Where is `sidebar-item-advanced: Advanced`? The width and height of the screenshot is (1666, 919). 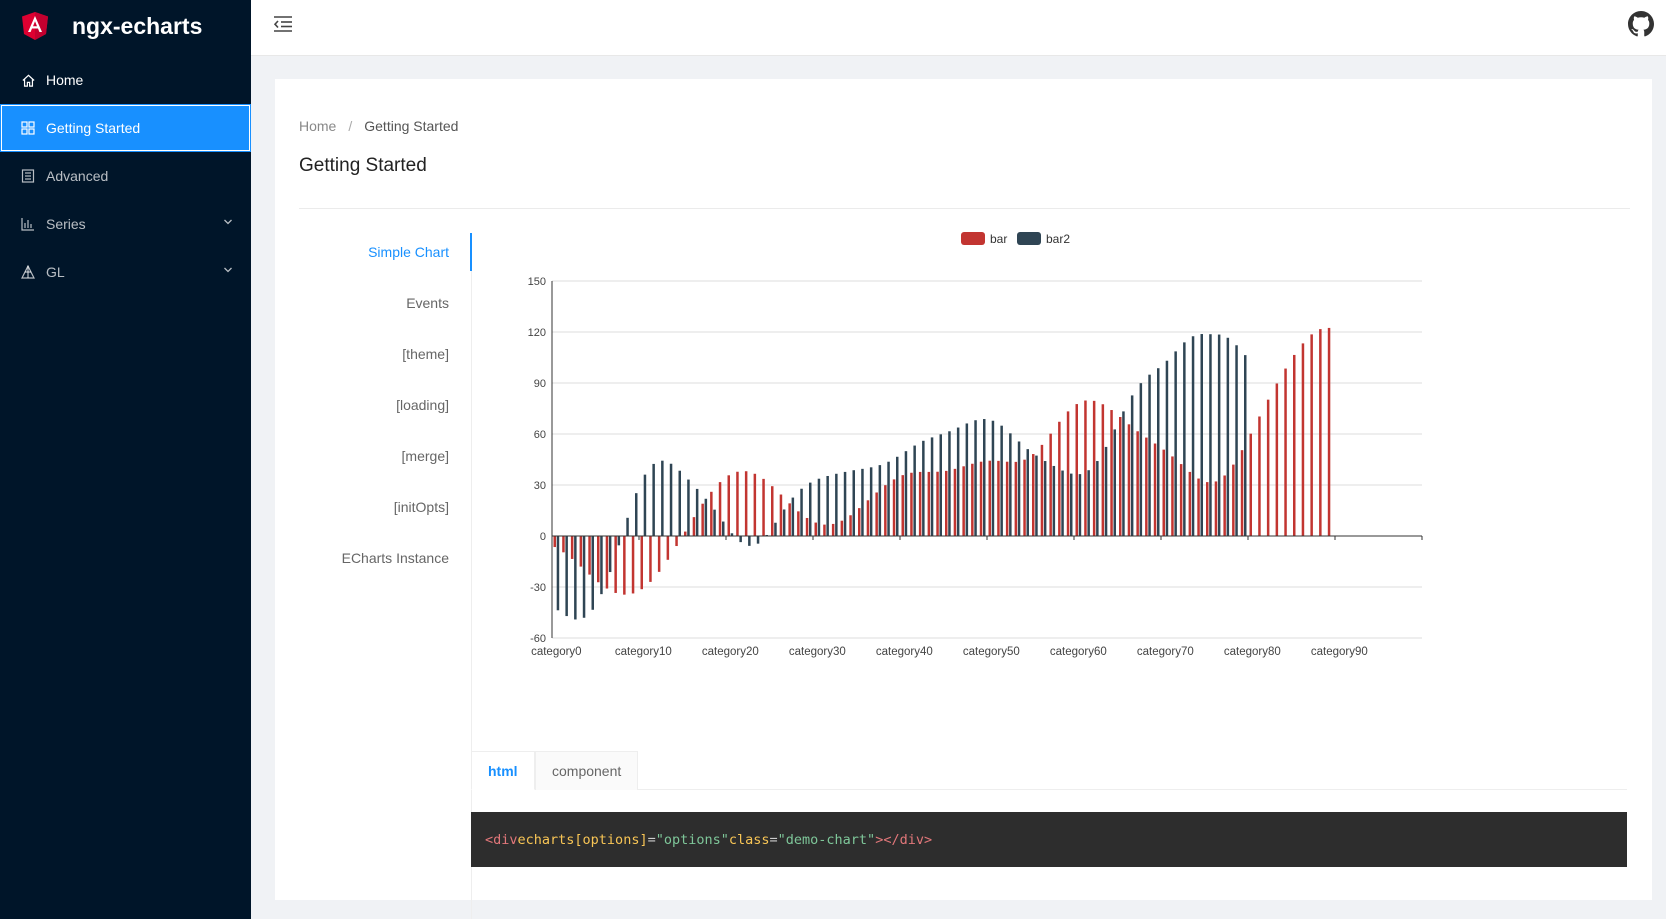 sidebar-item-advanced: Advanced is located at coordinates (125, 176).